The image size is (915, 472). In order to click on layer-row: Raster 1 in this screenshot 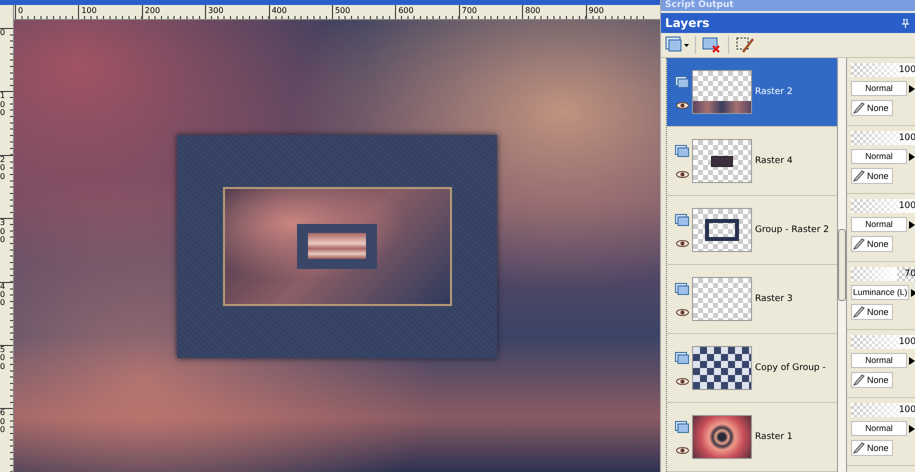, I will do `click(752, 437)`.